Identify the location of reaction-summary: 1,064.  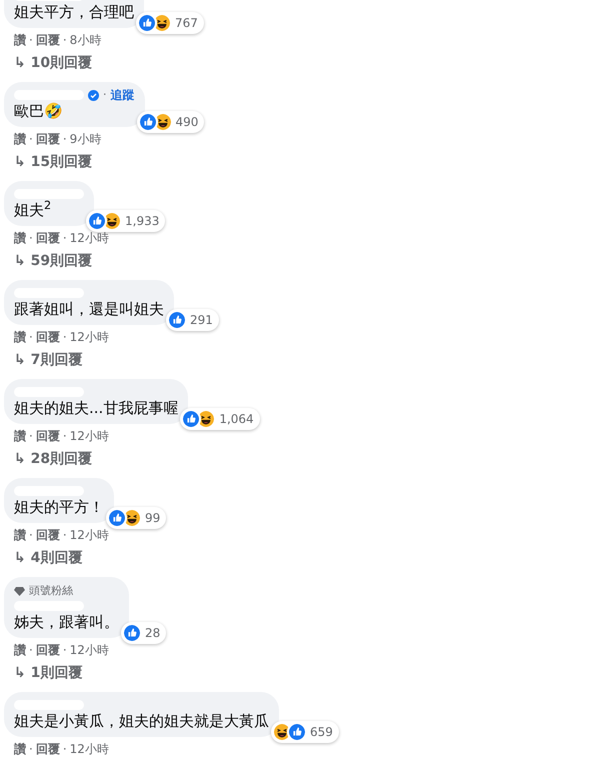
(220, 419).